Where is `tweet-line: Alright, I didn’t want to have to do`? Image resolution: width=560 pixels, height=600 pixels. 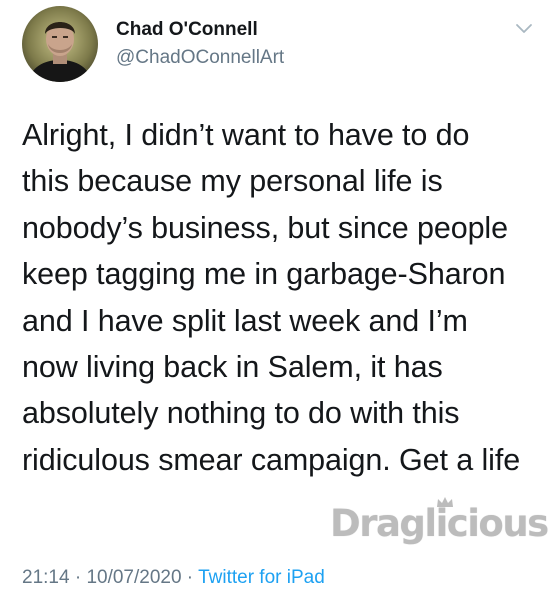
tweet-line: Alright, I didn’t want to have to do is located at coordinates (246, 135).